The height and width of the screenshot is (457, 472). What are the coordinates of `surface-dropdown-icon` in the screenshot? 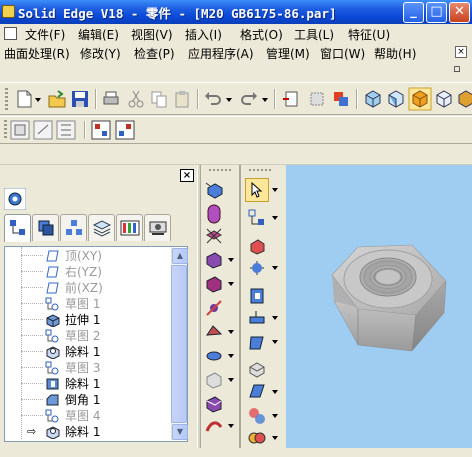 It's located at (275, 392).